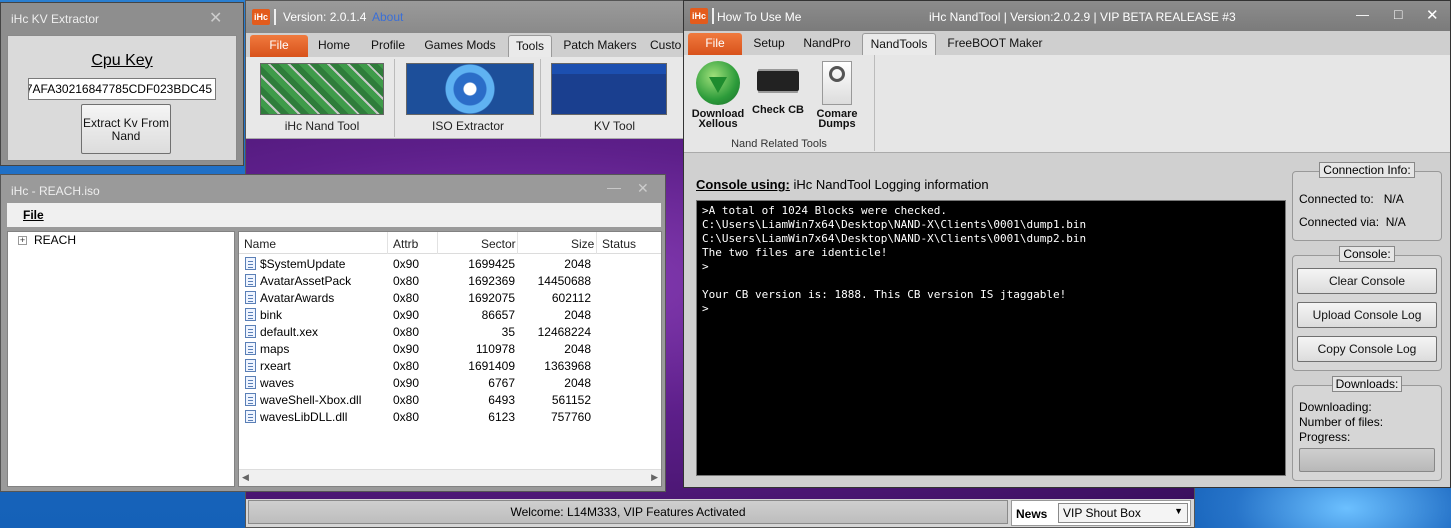 This screenshot has width=1451, height=528. I want to click on about-link: About, so click(387, 17).